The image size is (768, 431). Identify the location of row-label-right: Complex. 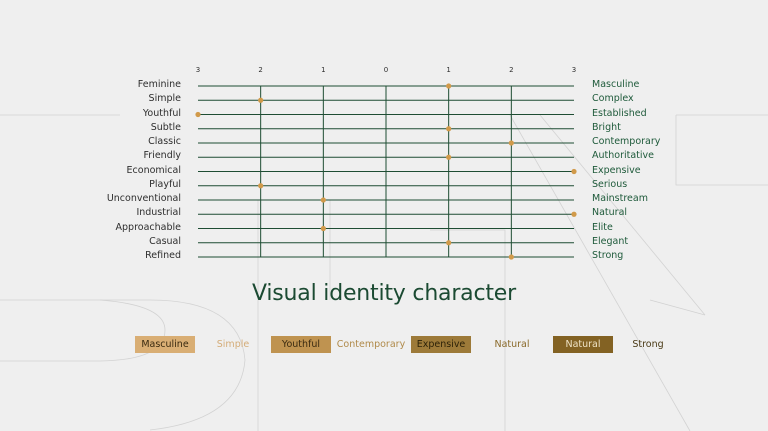
(613, 99).